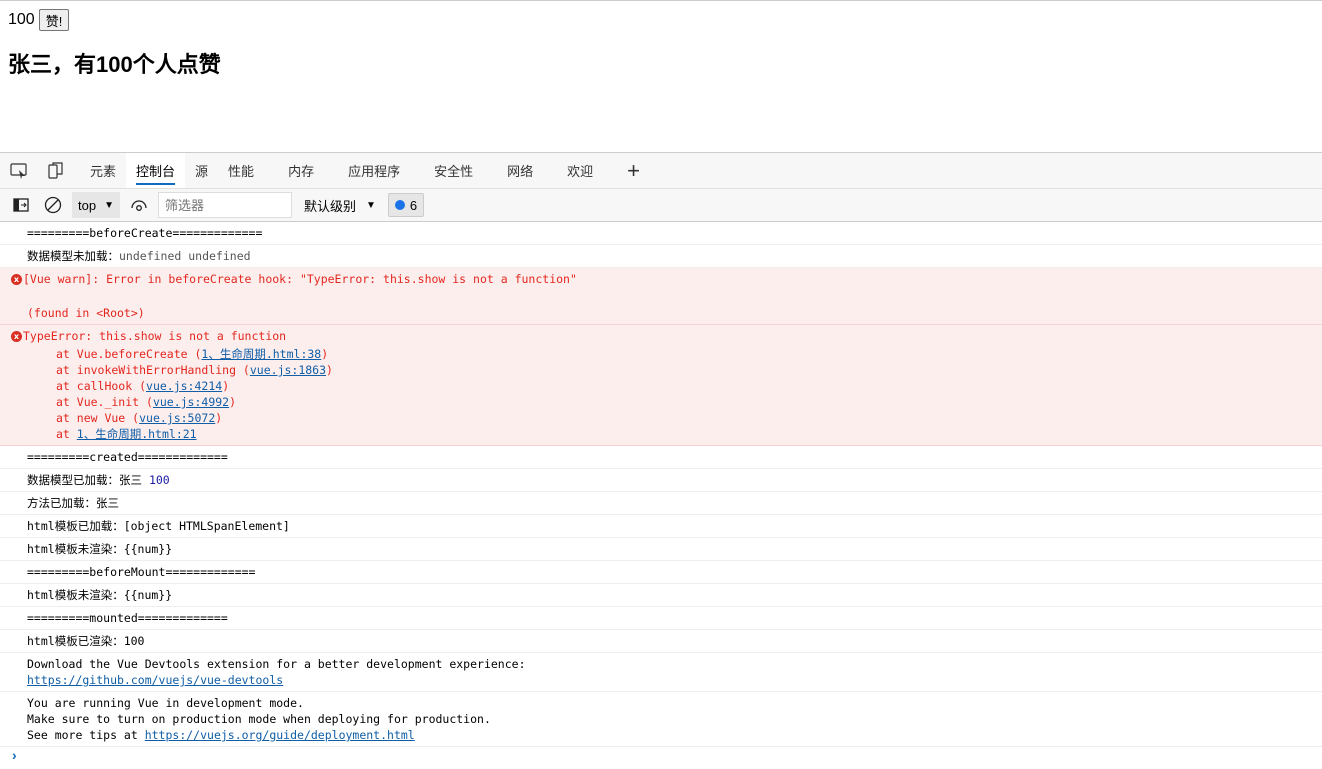 The width and height of the screenshot is (1322, 769). I want to click on context-selector: top ▼, so click(96, 205).